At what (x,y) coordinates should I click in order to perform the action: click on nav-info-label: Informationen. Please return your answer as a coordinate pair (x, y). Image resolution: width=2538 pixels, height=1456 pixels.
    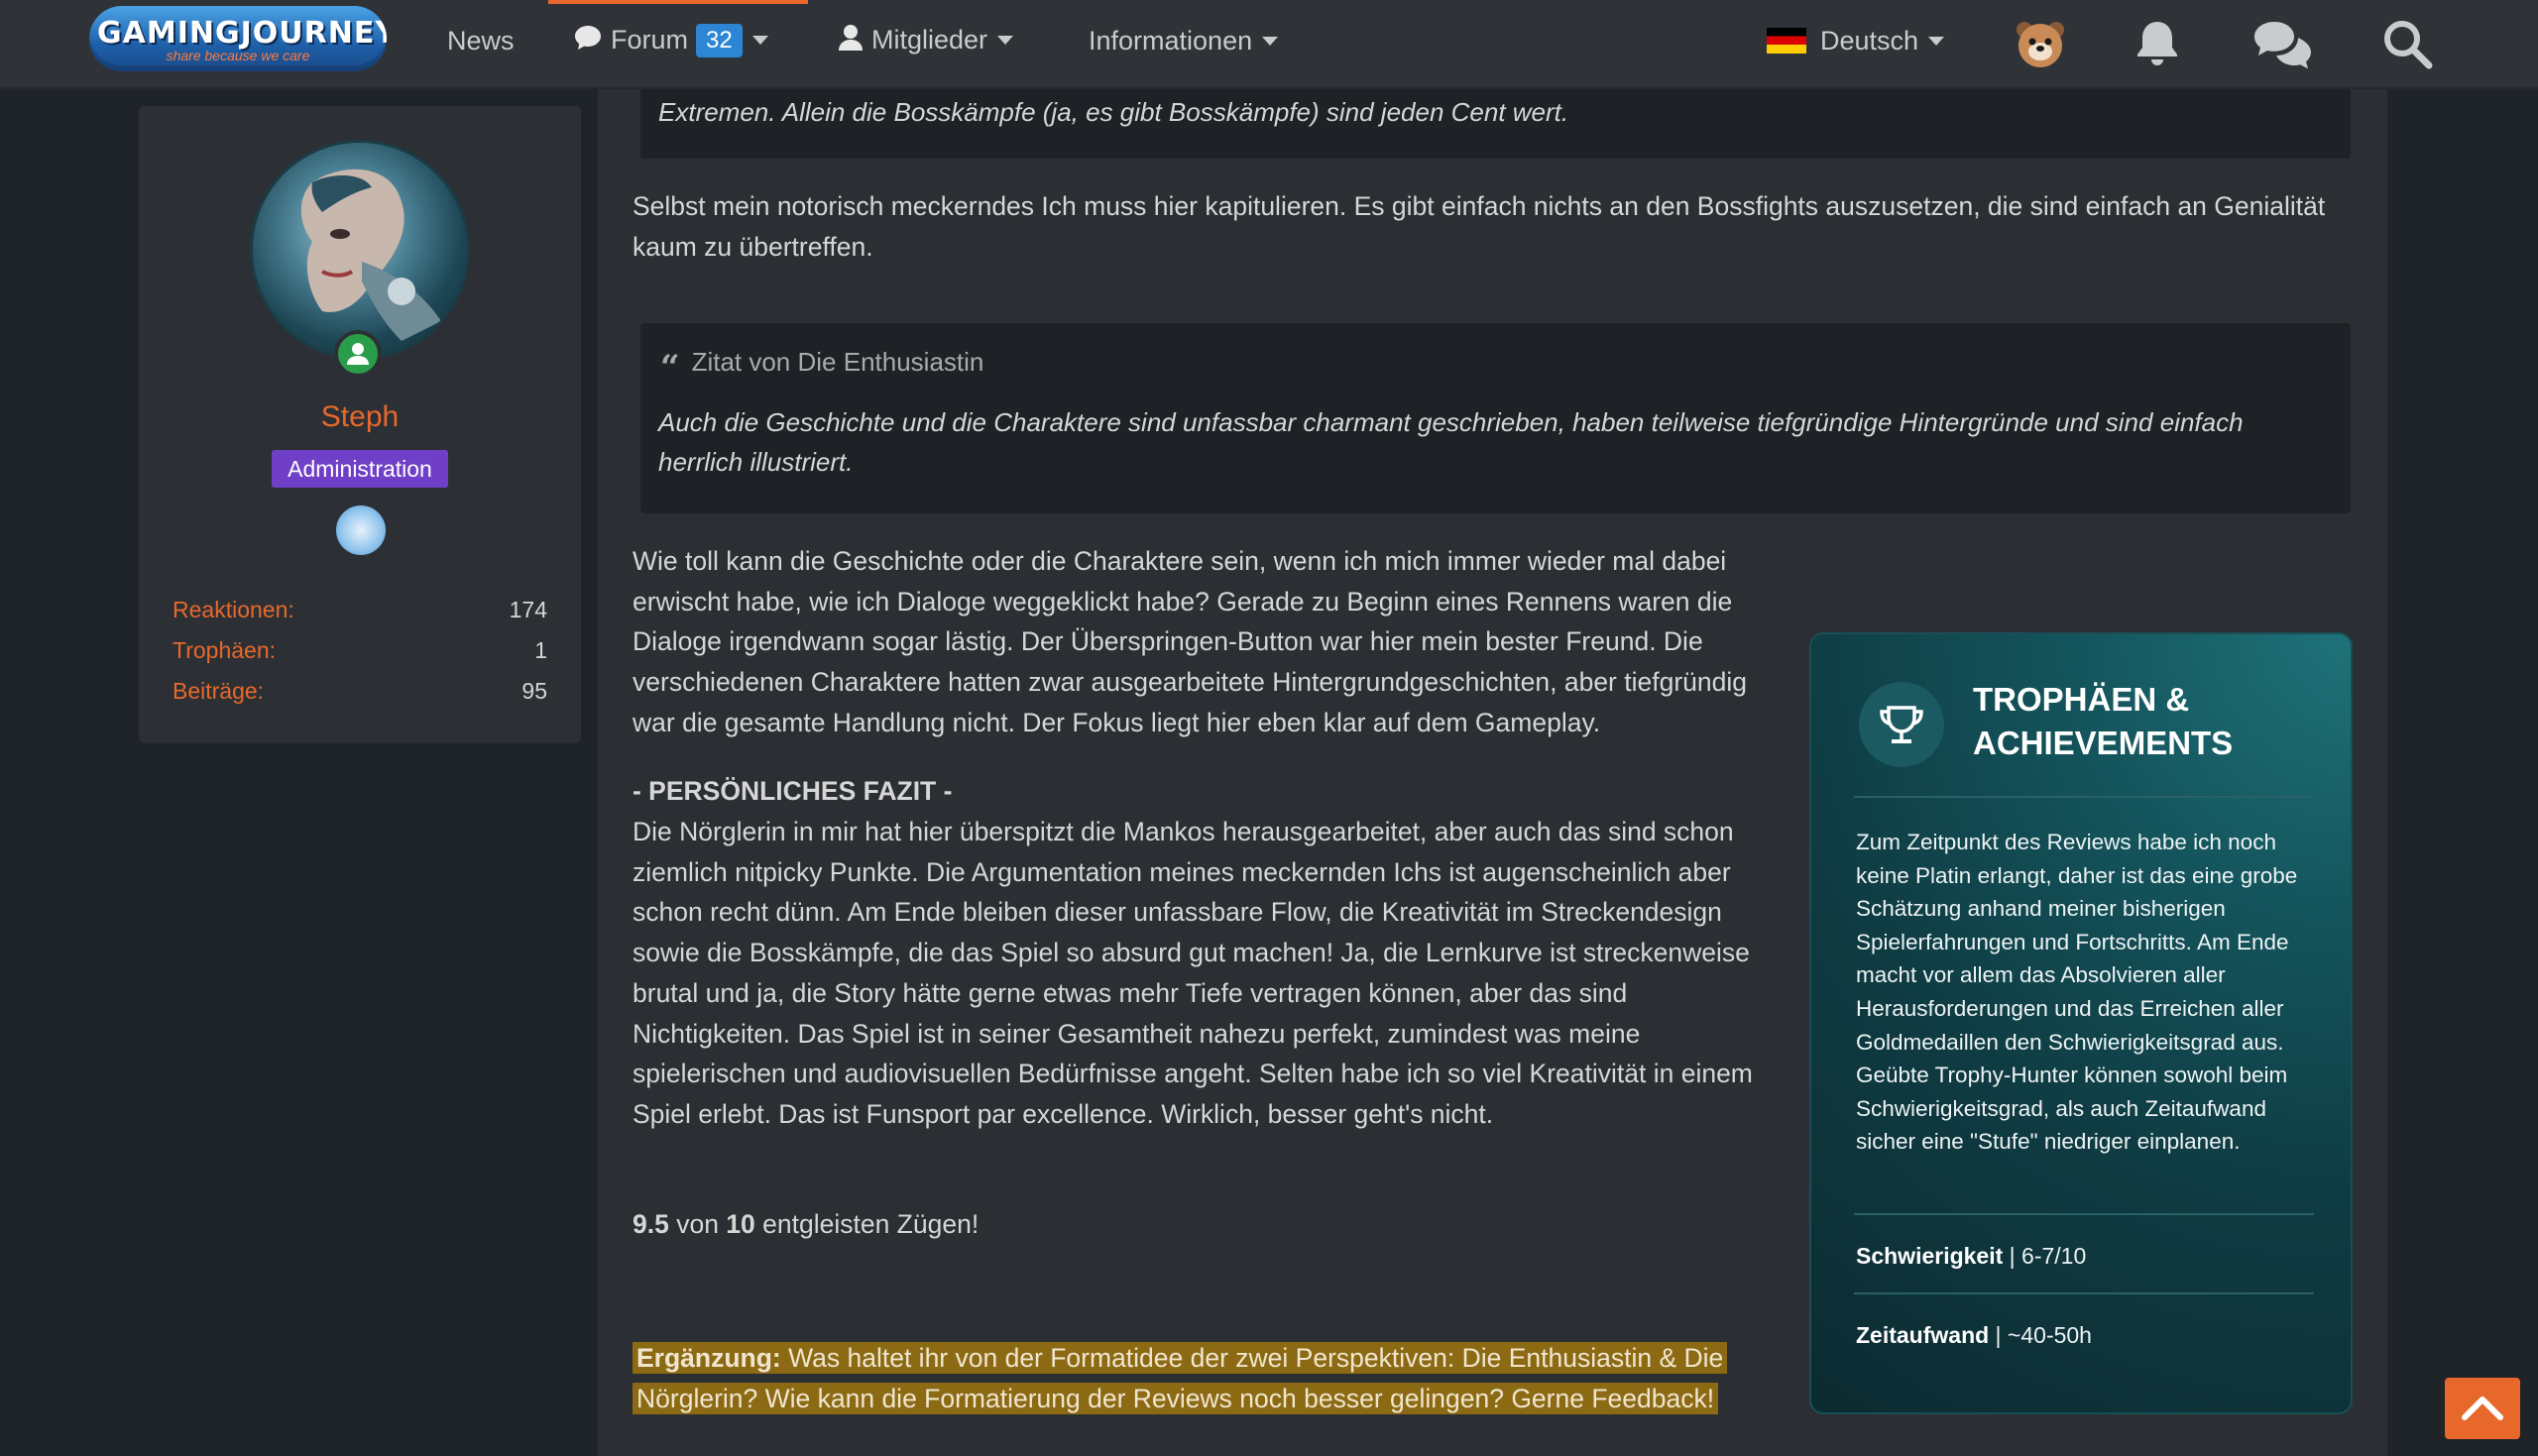
    Looking at the image, I should click on (1171, 41).